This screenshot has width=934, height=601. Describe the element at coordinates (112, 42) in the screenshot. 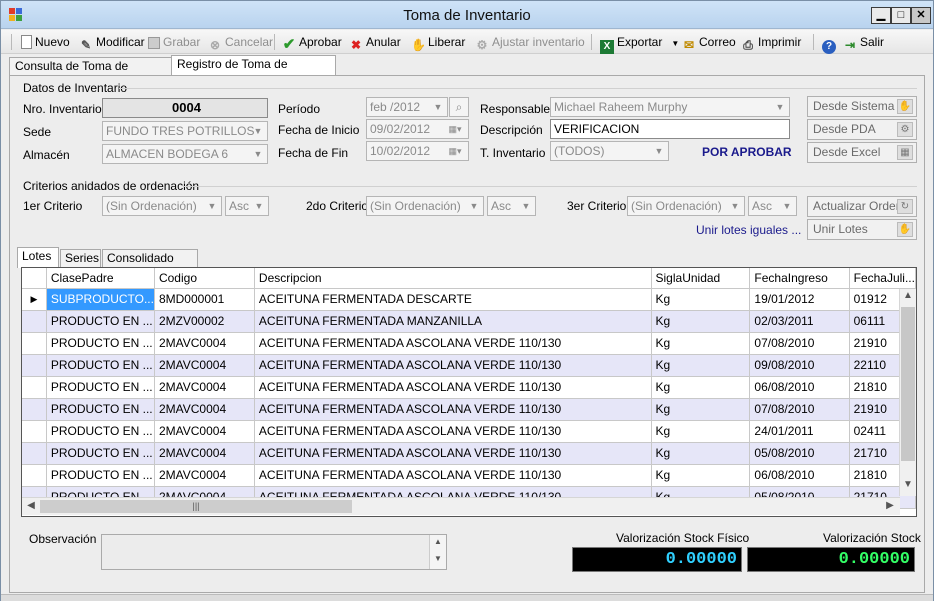

I see `modificar-button: ✎ Modificar` at that location.